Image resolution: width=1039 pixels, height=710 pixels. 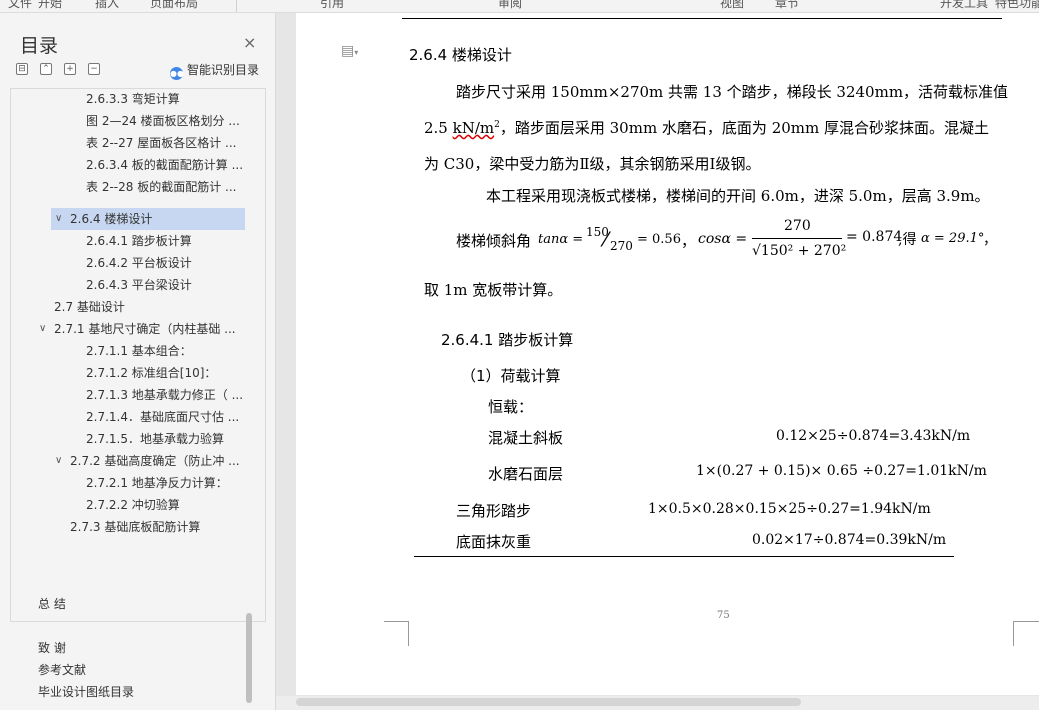 What do you see at coordinates (50, 5) in the screenshot?
I see `toolbar-item: 开始` at bounding box center [50, 5].